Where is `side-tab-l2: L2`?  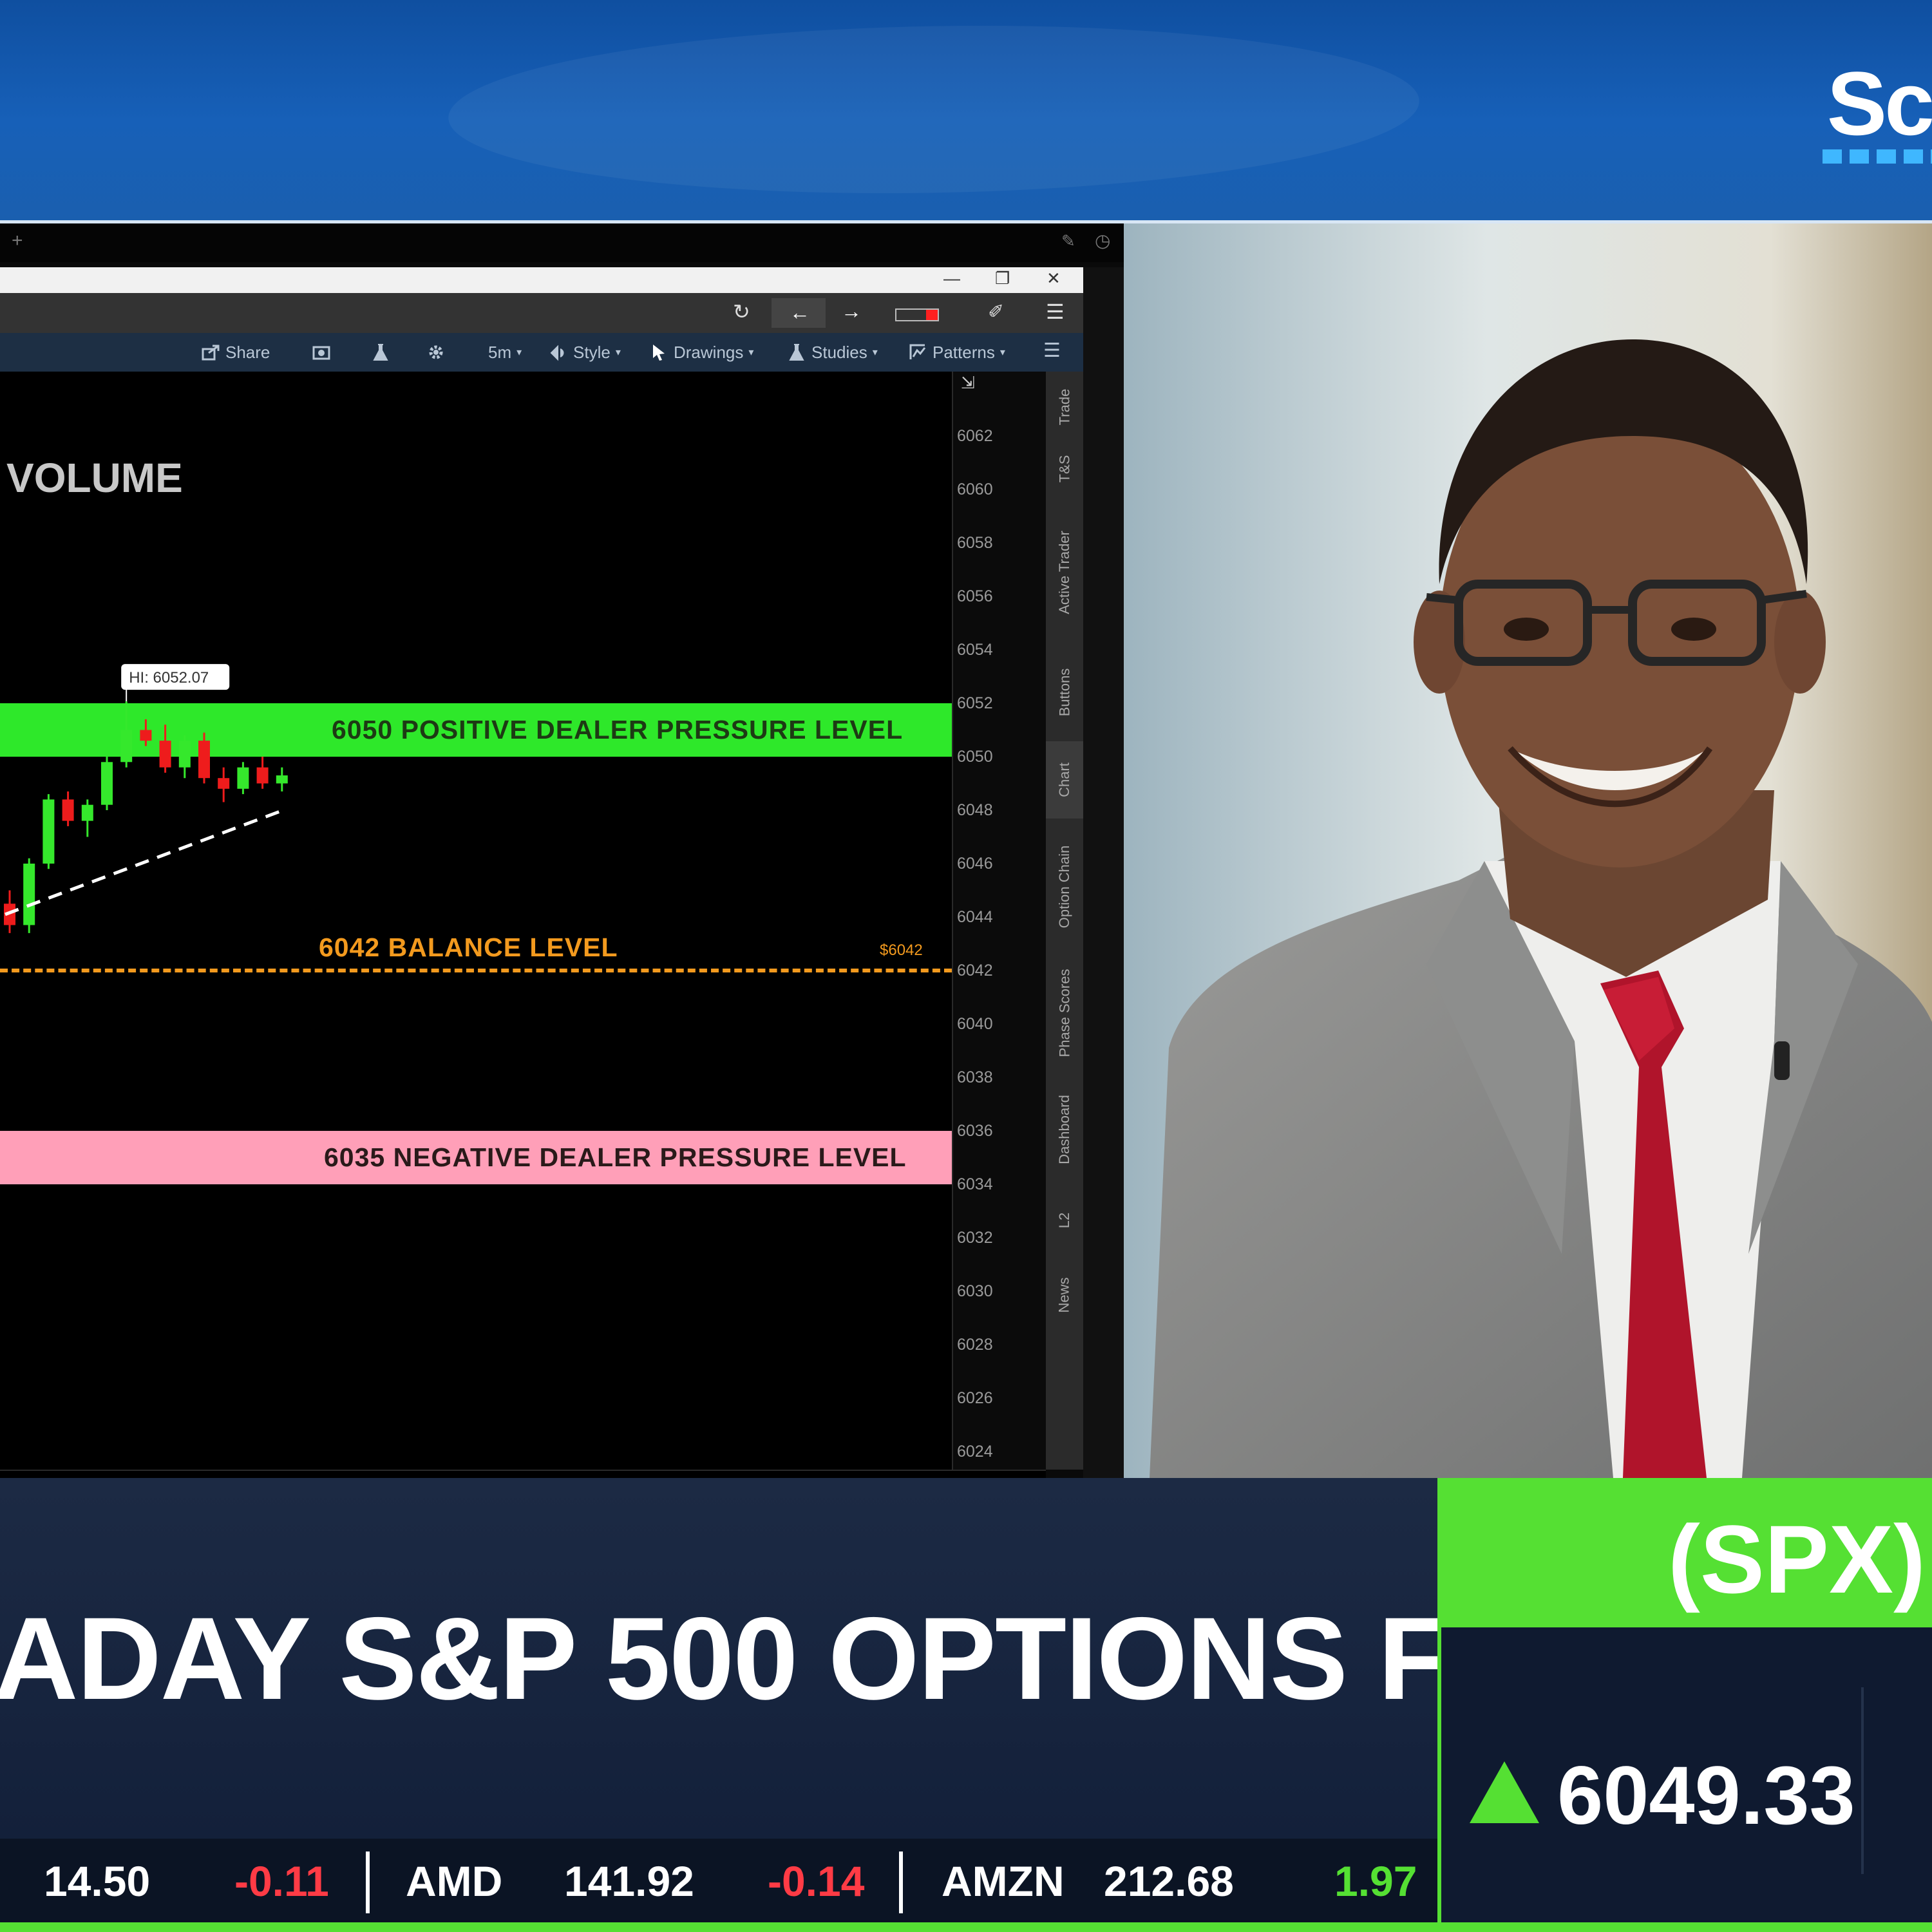 side-tab-l2: L2 is located at coordinates (1064, 1221).